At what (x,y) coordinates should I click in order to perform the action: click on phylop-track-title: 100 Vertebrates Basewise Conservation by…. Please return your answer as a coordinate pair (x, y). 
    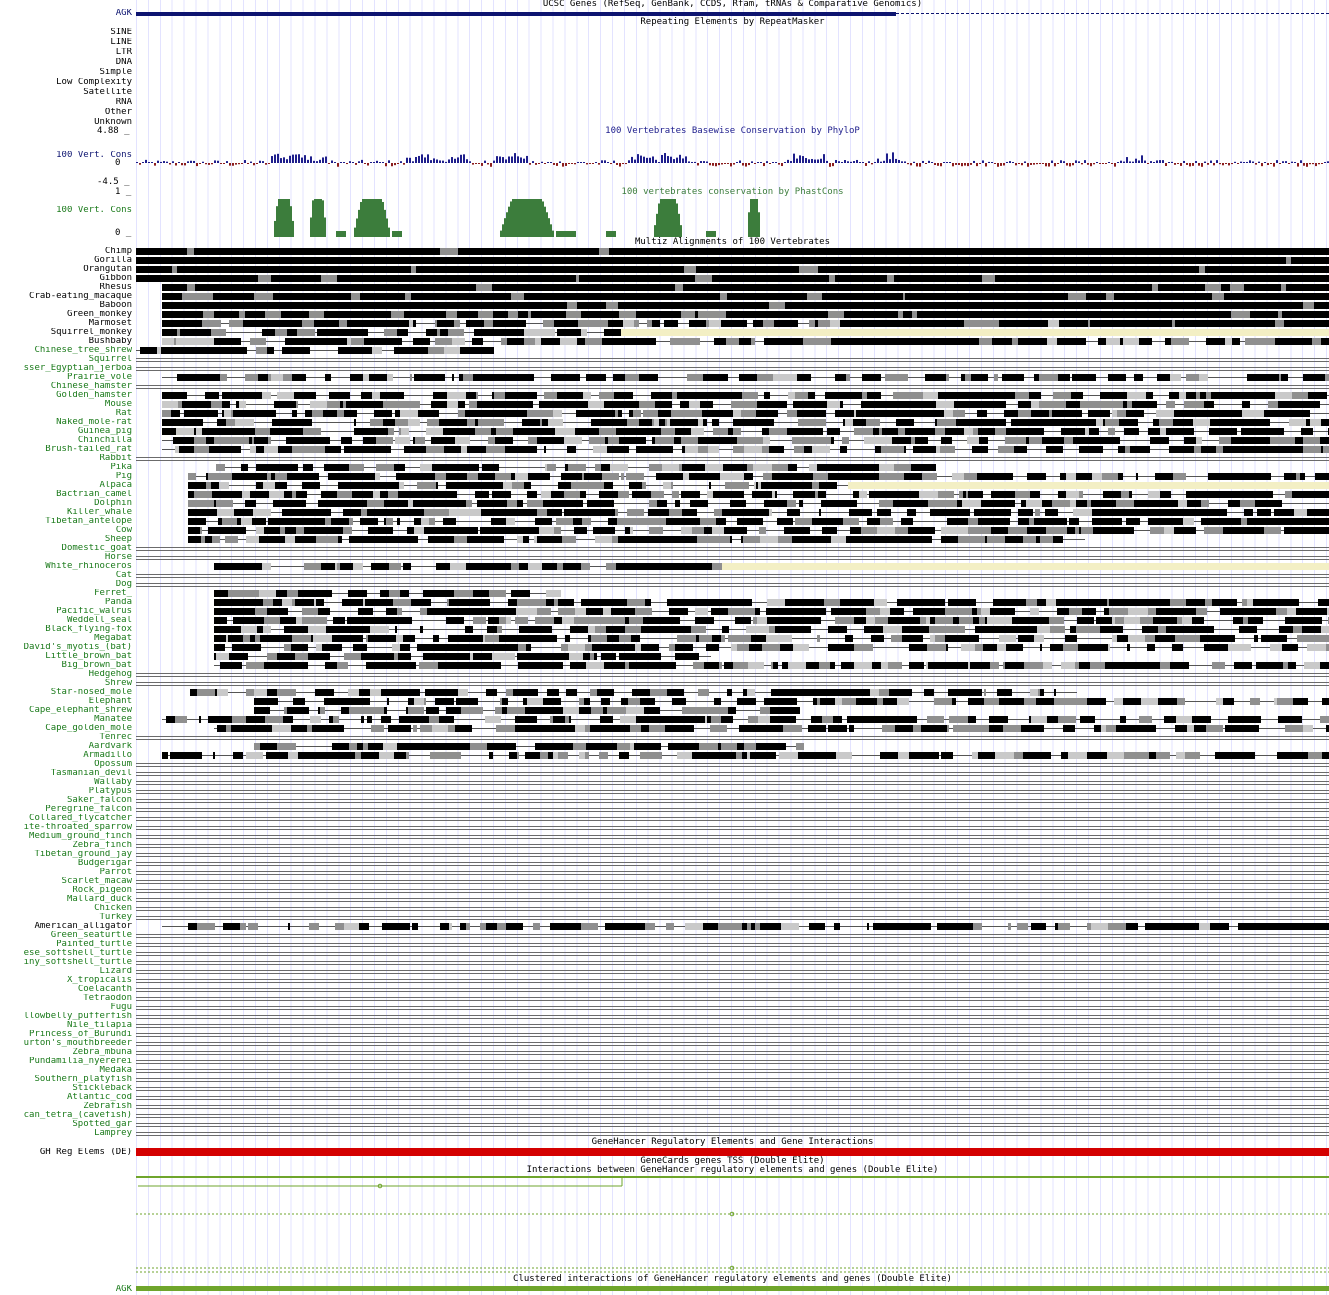
    Looking at the image, I should click on (732, 131).